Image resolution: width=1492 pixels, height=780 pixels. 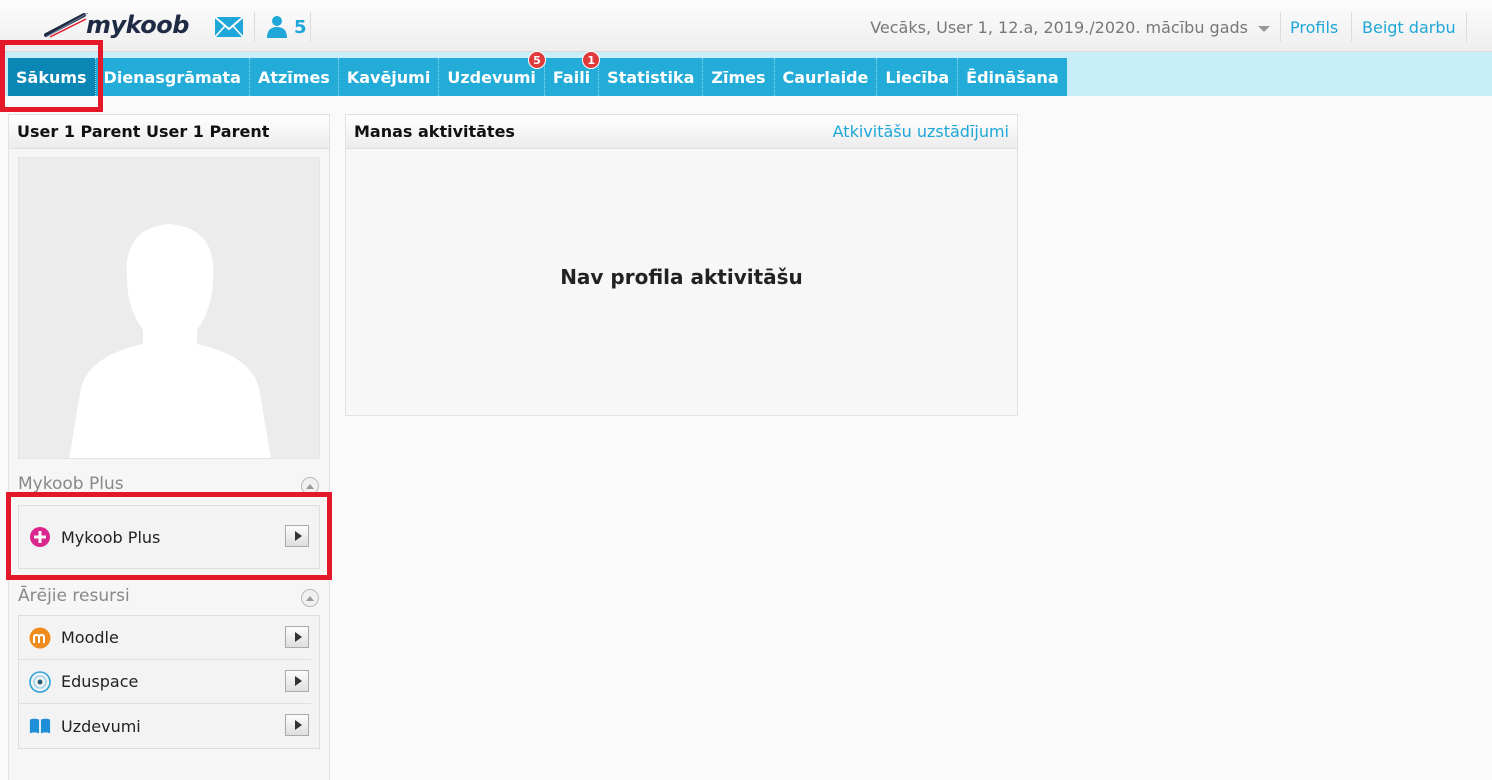 I want to click on tab-zimes: Zīmes, so click(x=739, y=77).